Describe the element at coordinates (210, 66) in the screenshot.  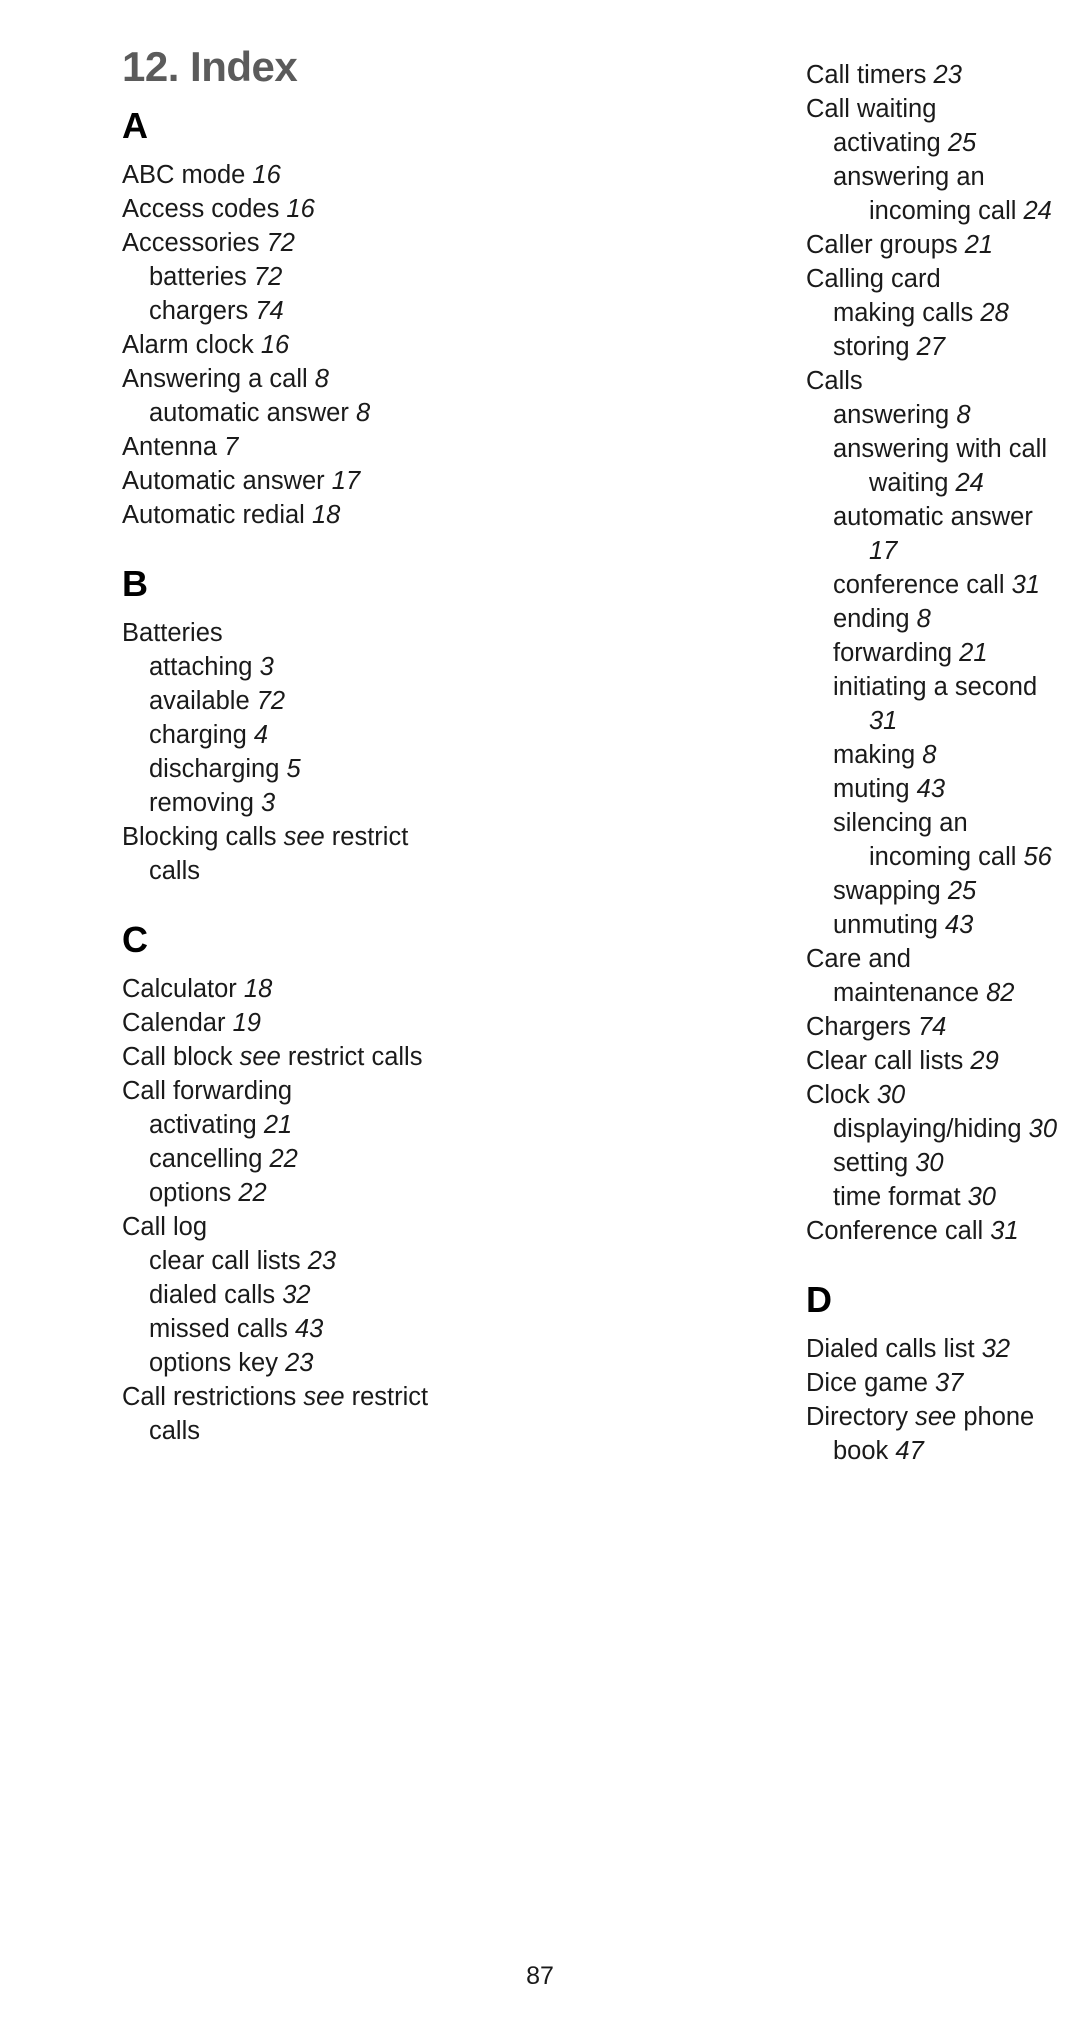
I see `page-title: 12. Index` at that location.